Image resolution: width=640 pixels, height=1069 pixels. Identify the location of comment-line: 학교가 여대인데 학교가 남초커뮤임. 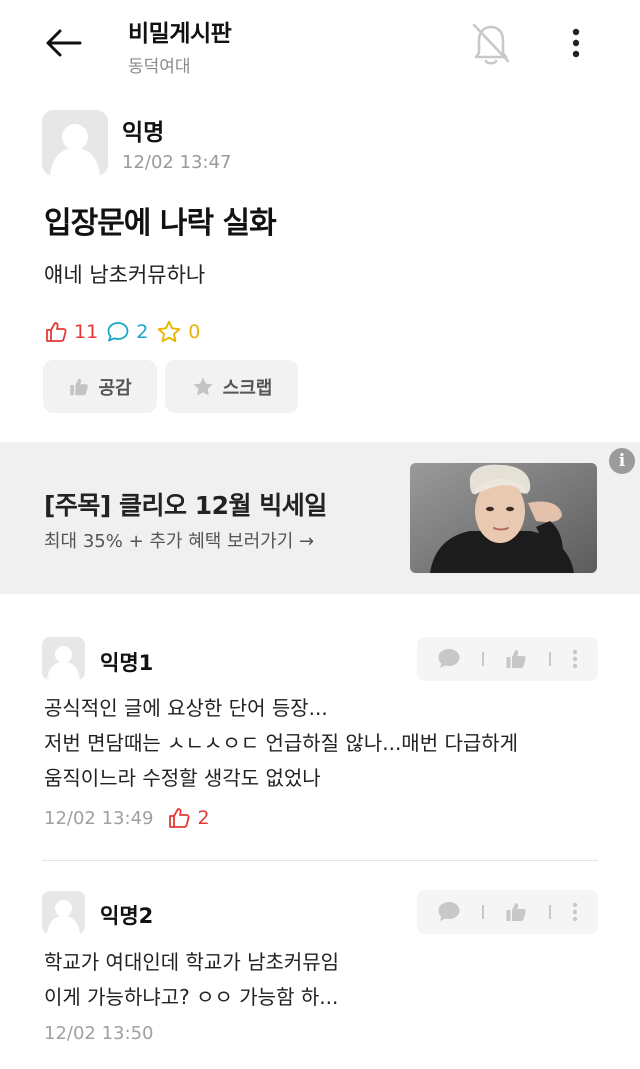
(192, 962).